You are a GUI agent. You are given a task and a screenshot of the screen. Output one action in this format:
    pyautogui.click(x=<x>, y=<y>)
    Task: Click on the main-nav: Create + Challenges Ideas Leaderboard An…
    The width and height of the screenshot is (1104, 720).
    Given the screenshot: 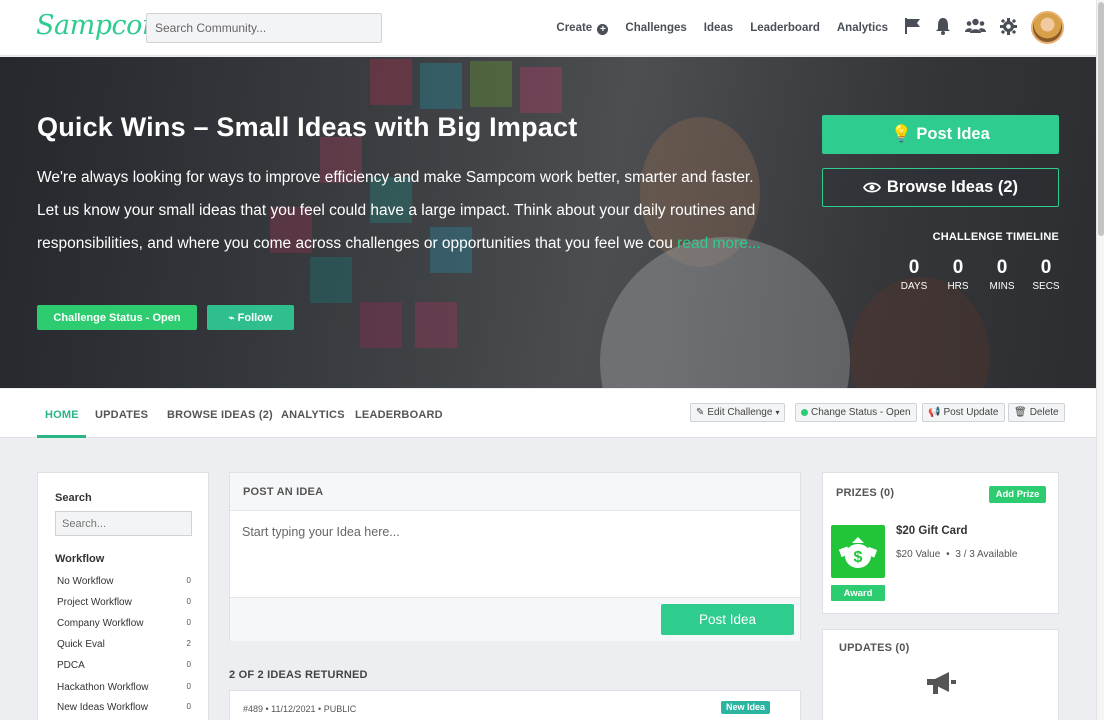 What is the action you would take?
    pyautogui.click(x=722, y=28)
    